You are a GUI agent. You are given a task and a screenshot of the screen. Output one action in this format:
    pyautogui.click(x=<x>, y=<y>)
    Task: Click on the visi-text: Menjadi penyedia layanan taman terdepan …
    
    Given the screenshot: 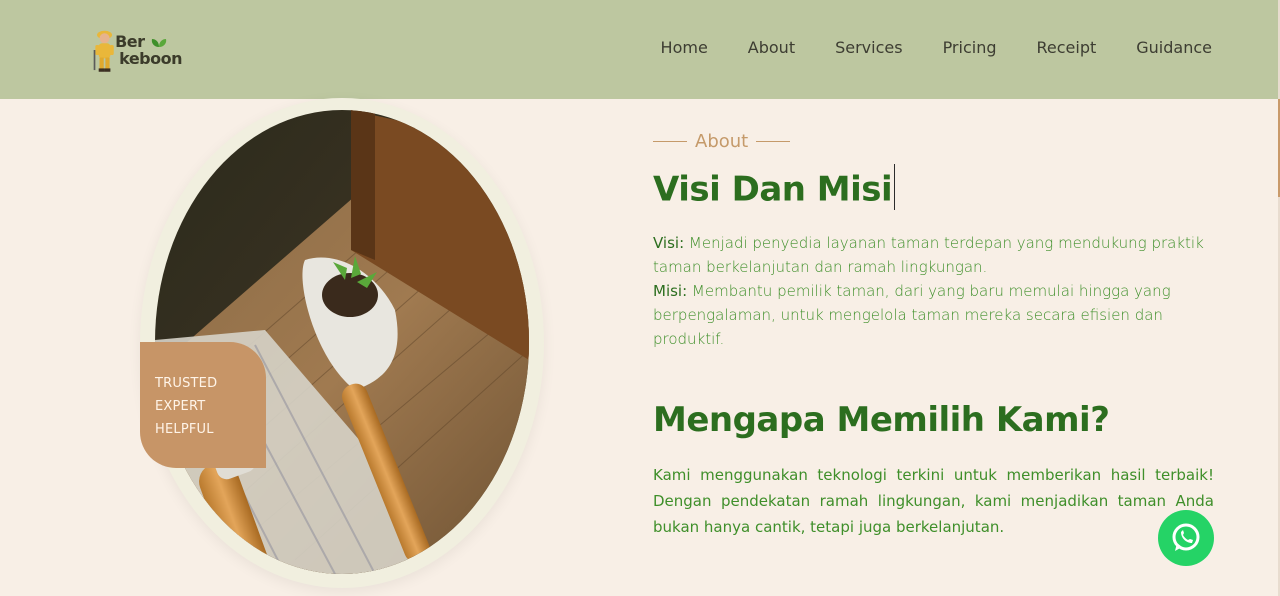 What is the action you would take?
    pyautogui.click(x=928, y=255)
    